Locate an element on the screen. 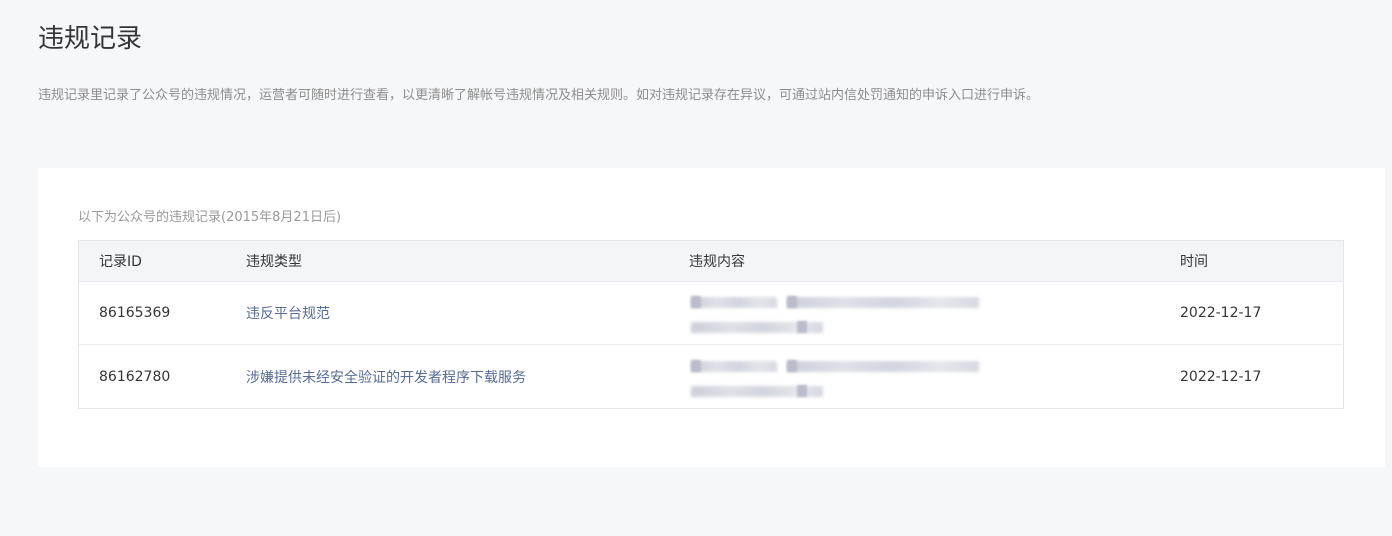 Image resolution: width=1392 pixels, height=536 pixels. column-header-id: 记录ID is located at coordinates (120, 262).